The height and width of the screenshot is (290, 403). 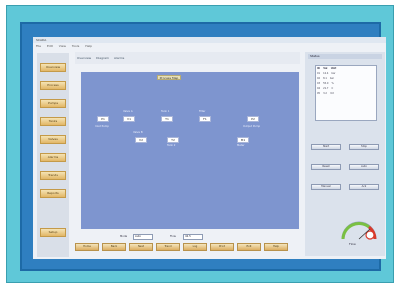 What do you see at coordinates (332, 83) in the screenshot?
I see `table-cell: %` at bounding box center [332, 83].